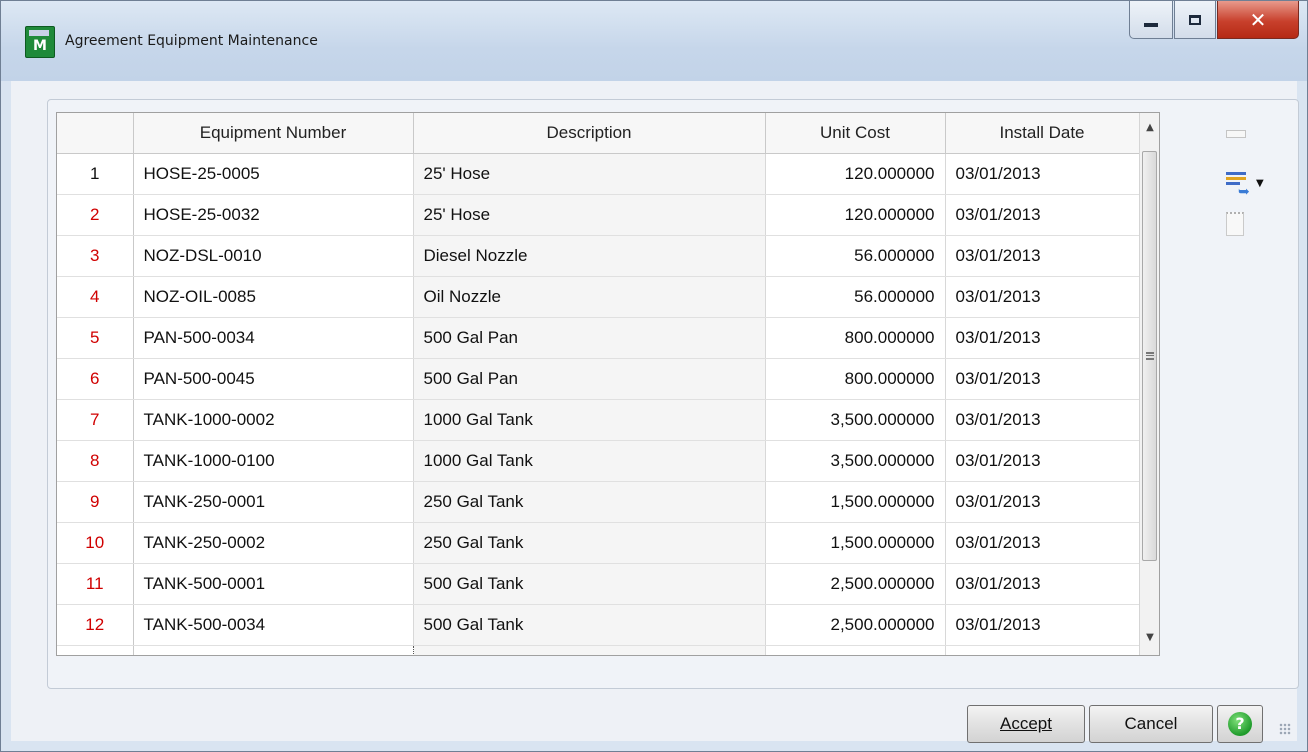 This screenshot has height=752, width=1308. I want to click on resize-grip-icon, so click(1285, 729).